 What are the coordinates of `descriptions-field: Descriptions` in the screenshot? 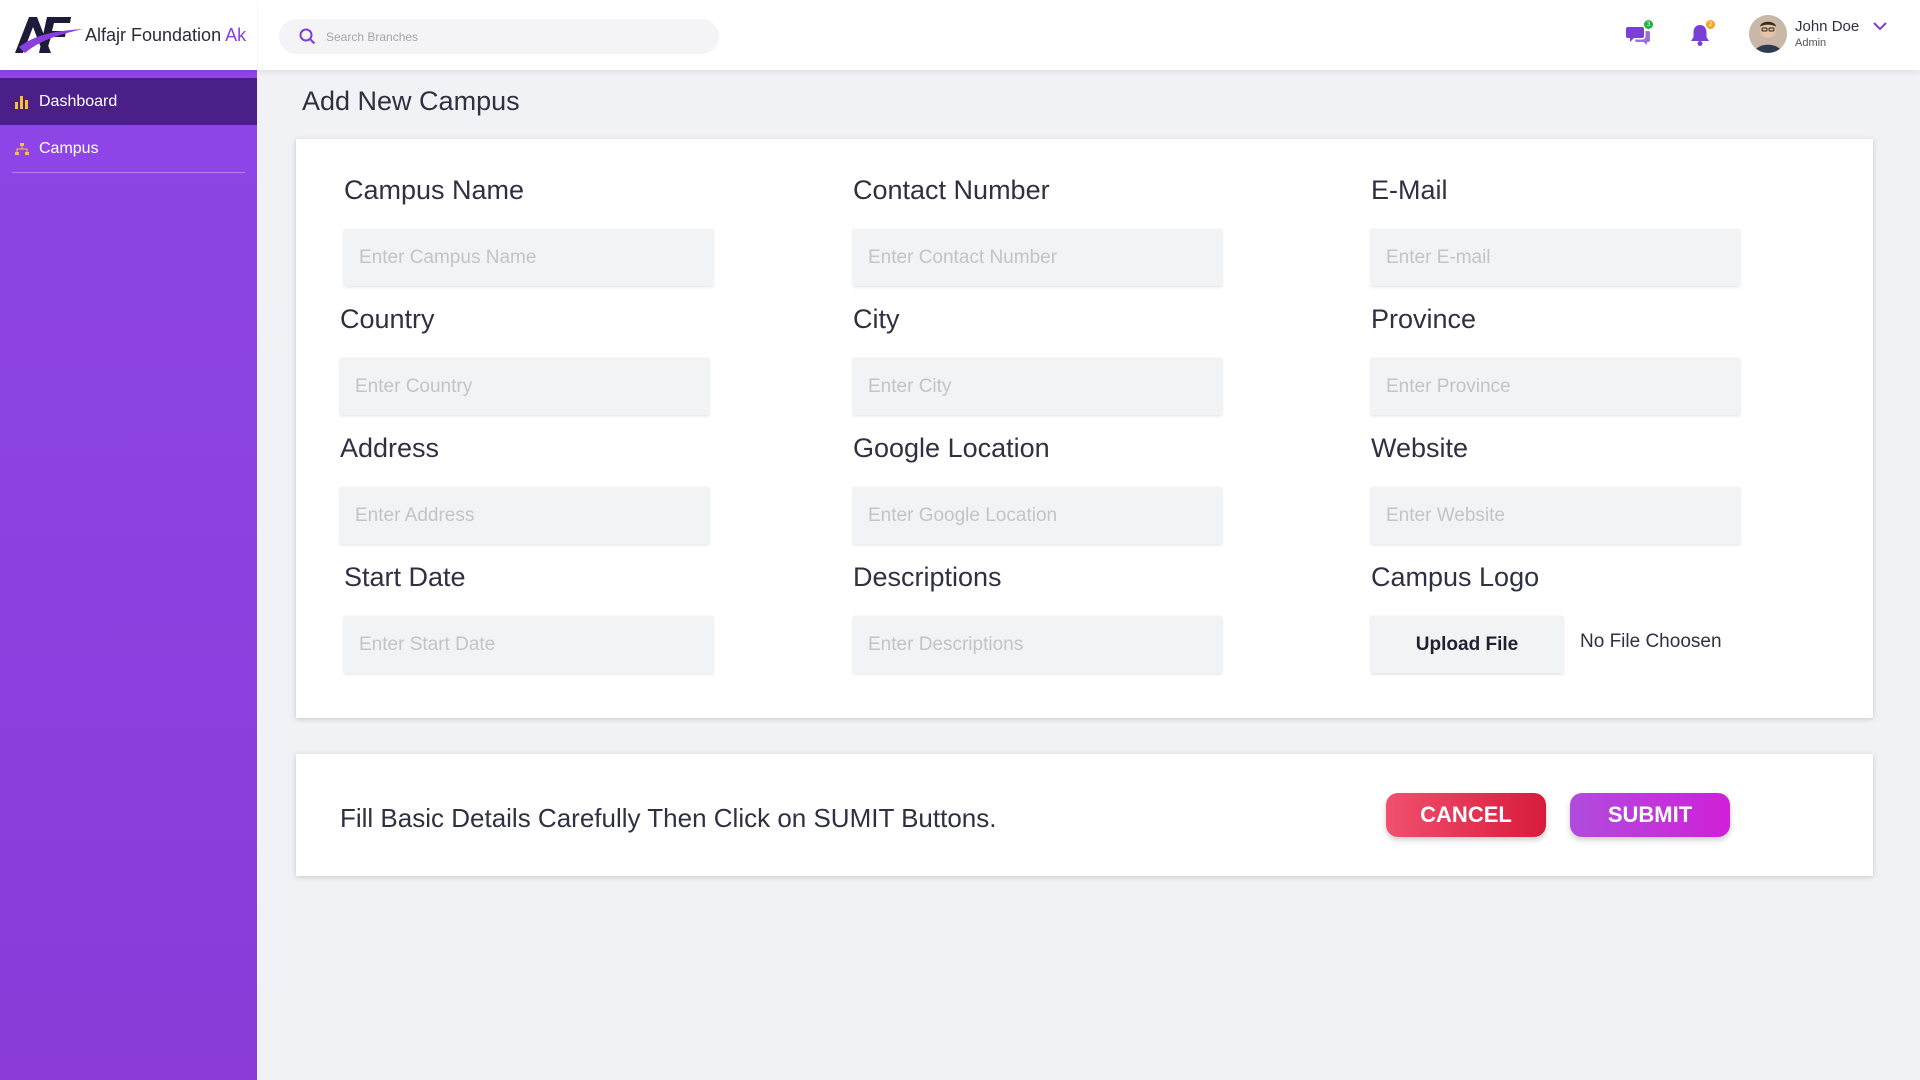 It's located at (1037, 617).